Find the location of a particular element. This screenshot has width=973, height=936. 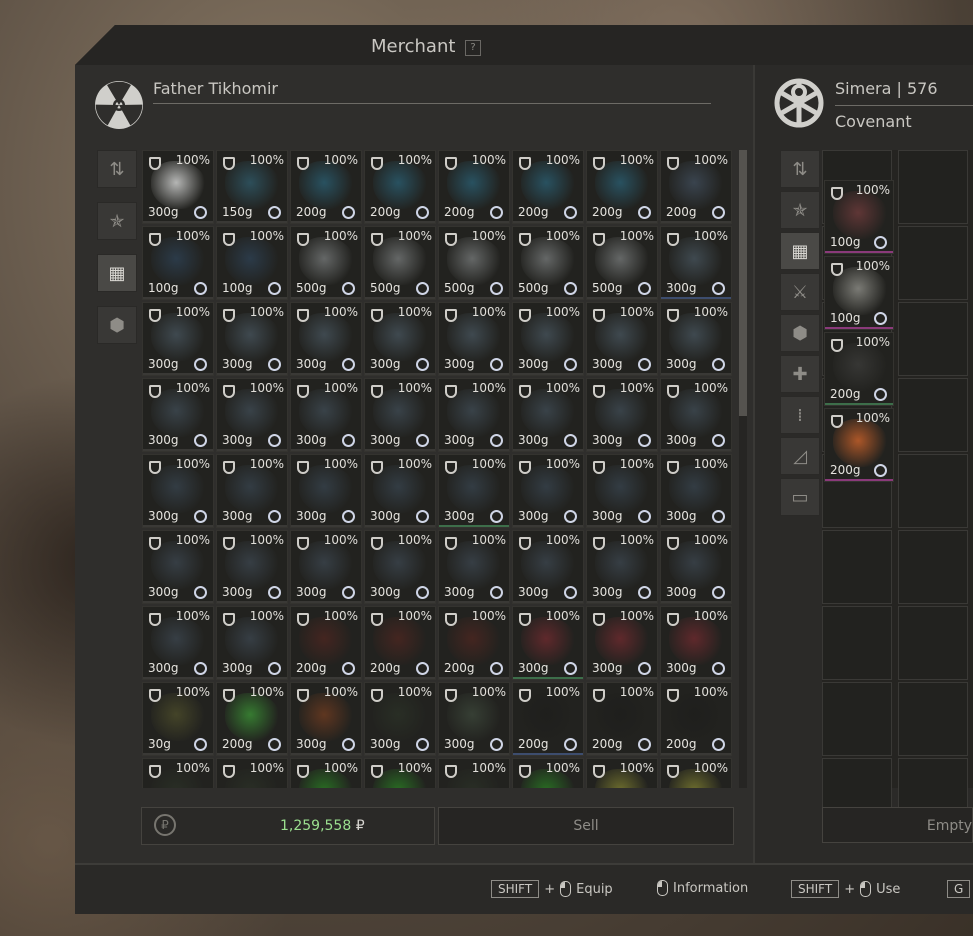

weapon-filter-button: ⚔ is located at coordinates (800, 292).